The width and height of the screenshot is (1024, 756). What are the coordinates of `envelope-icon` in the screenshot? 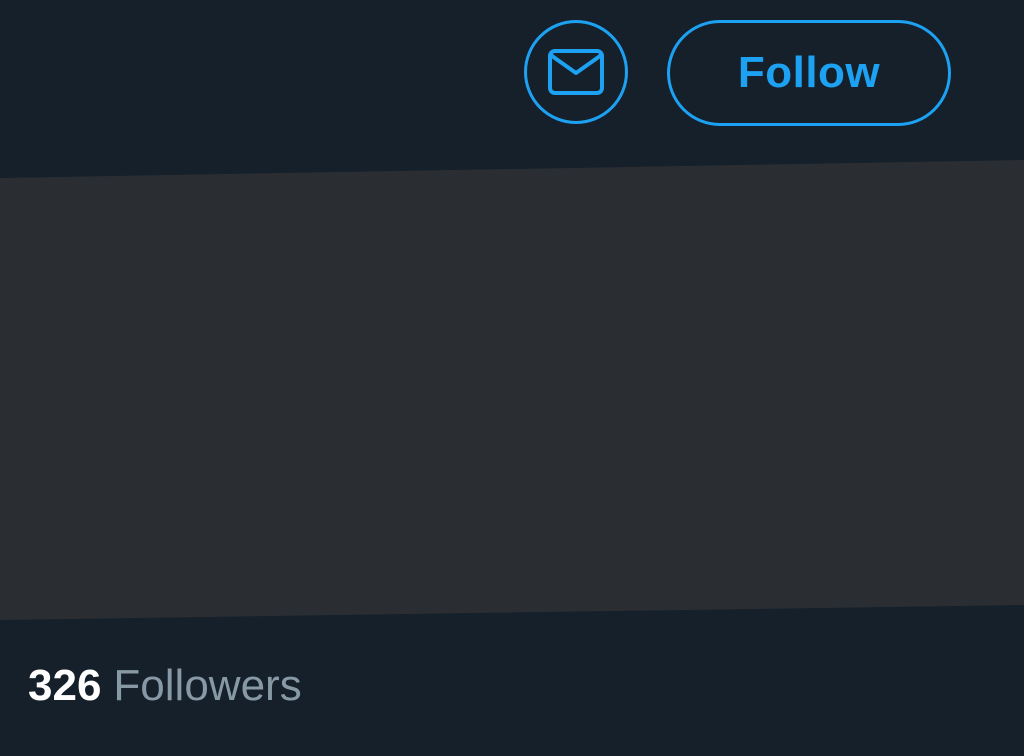 It's located at (576, 72).